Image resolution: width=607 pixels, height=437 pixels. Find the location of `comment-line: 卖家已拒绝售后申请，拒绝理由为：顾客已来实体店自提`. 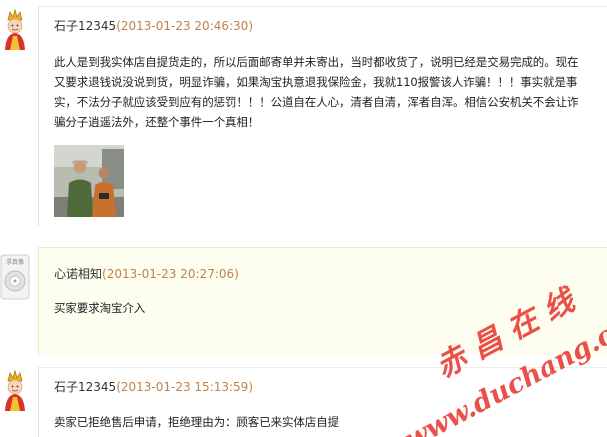

comment-line: 卖家已拒绝售后申请，拒绝理由为：顾客已来实体店自提 is located at coordinates (196, 422).